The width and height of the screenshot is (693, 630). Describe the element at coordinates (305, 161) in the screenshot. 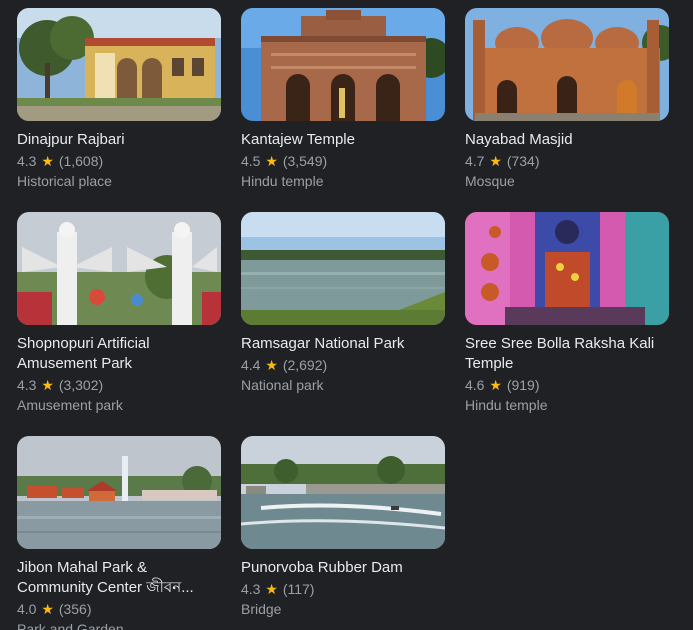

I see `review-count: (3,549)` at that location.